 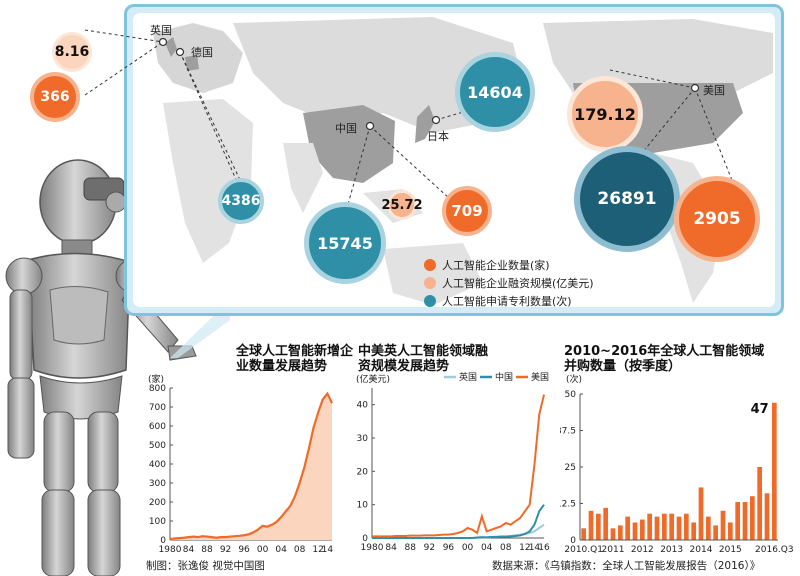 I want to click on chart1-title: 全球人工智能新增企业数量发展趋势, so click(x=295, y=359).